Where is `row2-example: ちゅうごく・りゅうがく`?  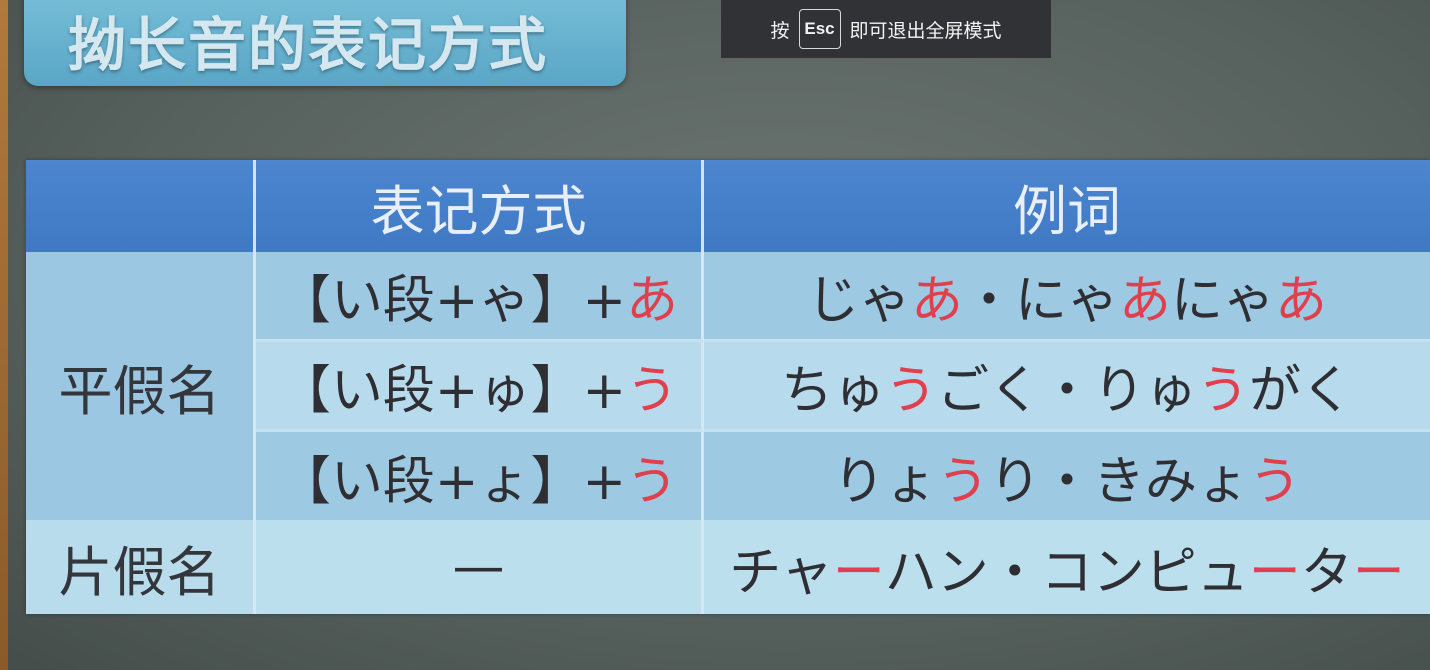 row2-example: ちゅうごく・りゅうがく is located at coordinates (1067, 387).